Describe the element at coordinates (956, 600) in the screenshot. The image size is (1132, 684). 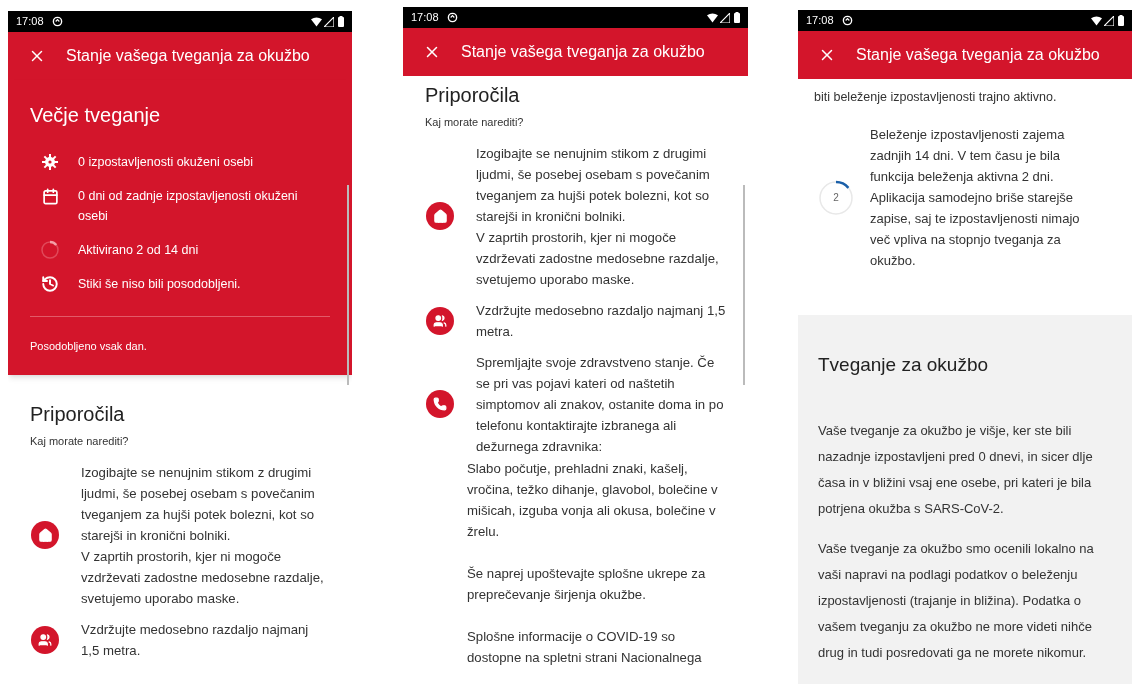
I see `card-paragraph: Vaše tveganje za okužbo smo ocenili lokalno na vaši napravi na podlagi podatkov o beleženju izpostavljenosti (trajanje in bližina). Podatka o vašem tveganju za okužbo ne more videti nihče drug in tudi posredovati ga ne morete nikomur.` at that location.